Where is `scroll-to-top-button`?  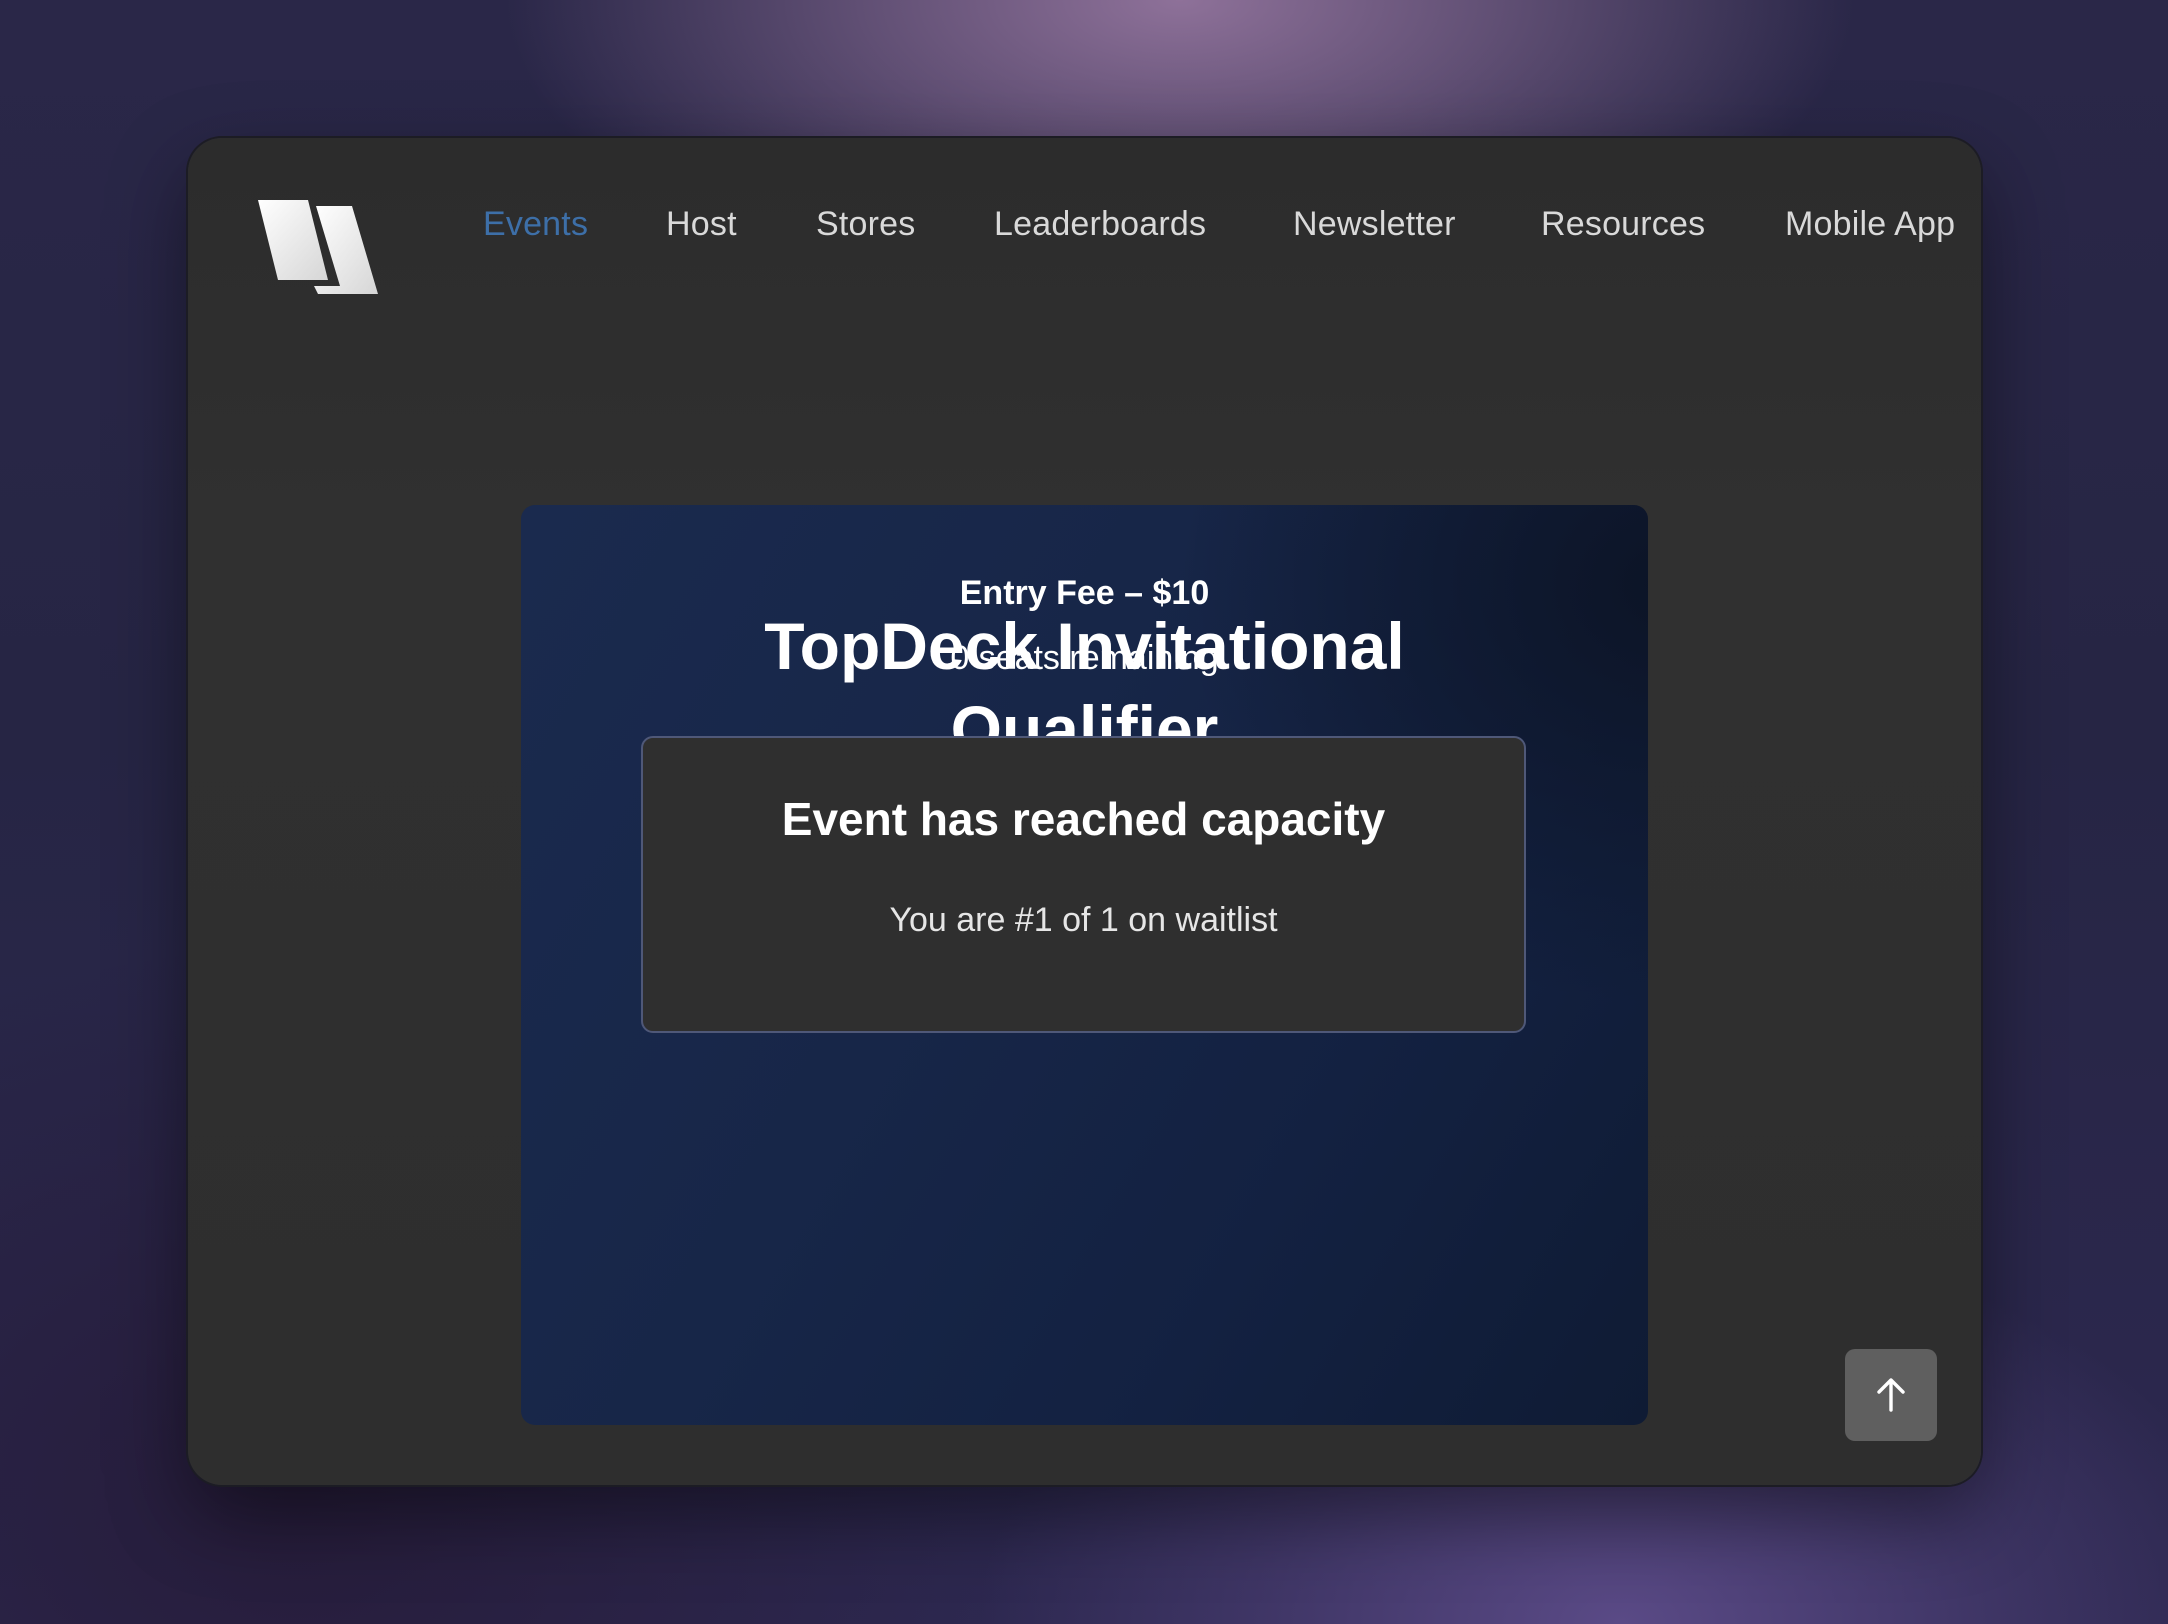
scroll-to-top-button is located at coordinates (1891, 1395).